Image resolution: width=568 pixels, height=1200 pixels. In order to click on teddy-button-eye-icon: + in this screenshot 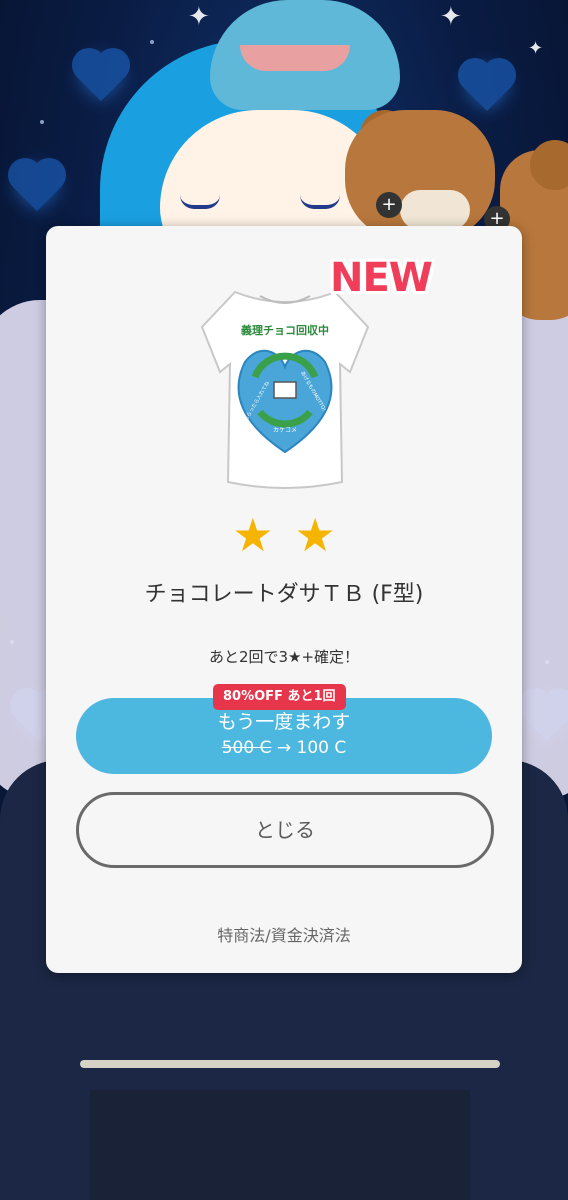, I will do `click(389, 205)`.